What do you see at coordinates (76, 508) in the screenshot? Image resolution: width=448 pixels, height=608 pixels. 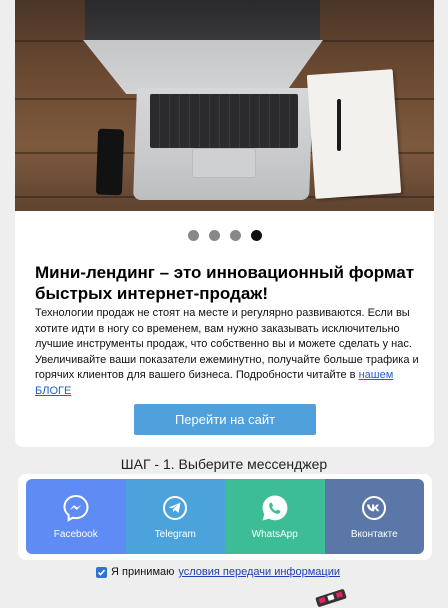 I see `messenger-icon` at bounding box center [76, 508].